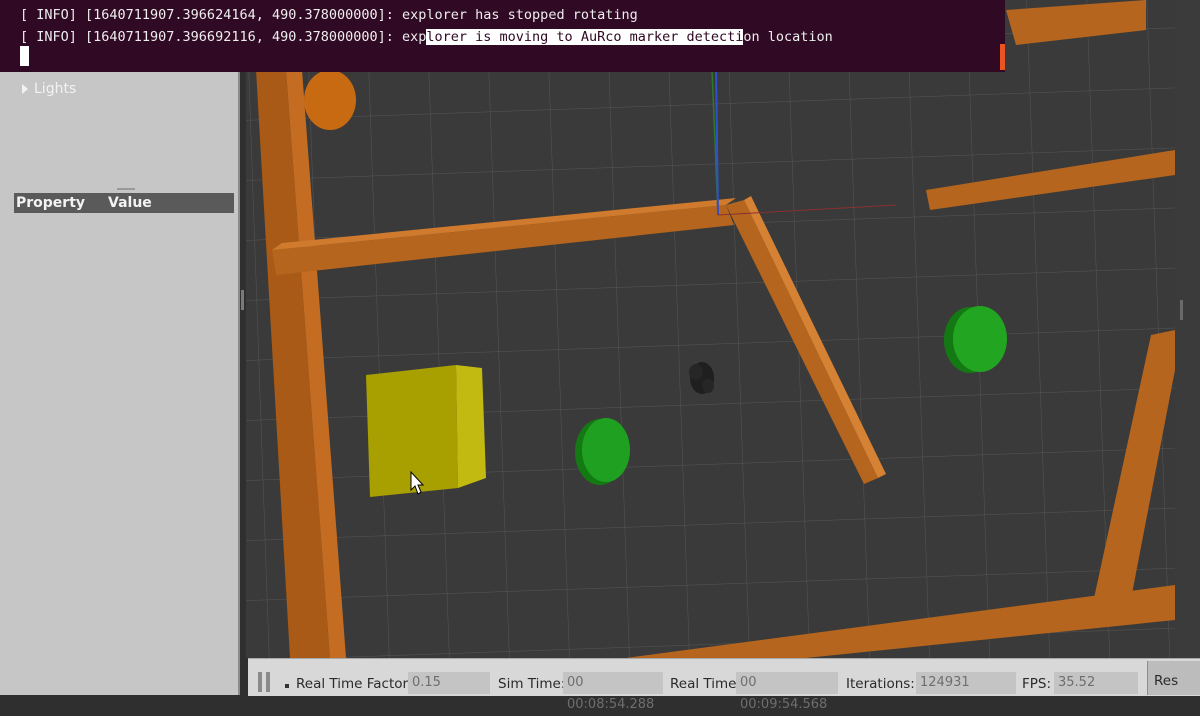 This screenshot has width=1200, height=716. What do you see at coordinates (966, 683) in the screenshot?
I see `iterations-value: 124931` at bounding box center [966, 683].